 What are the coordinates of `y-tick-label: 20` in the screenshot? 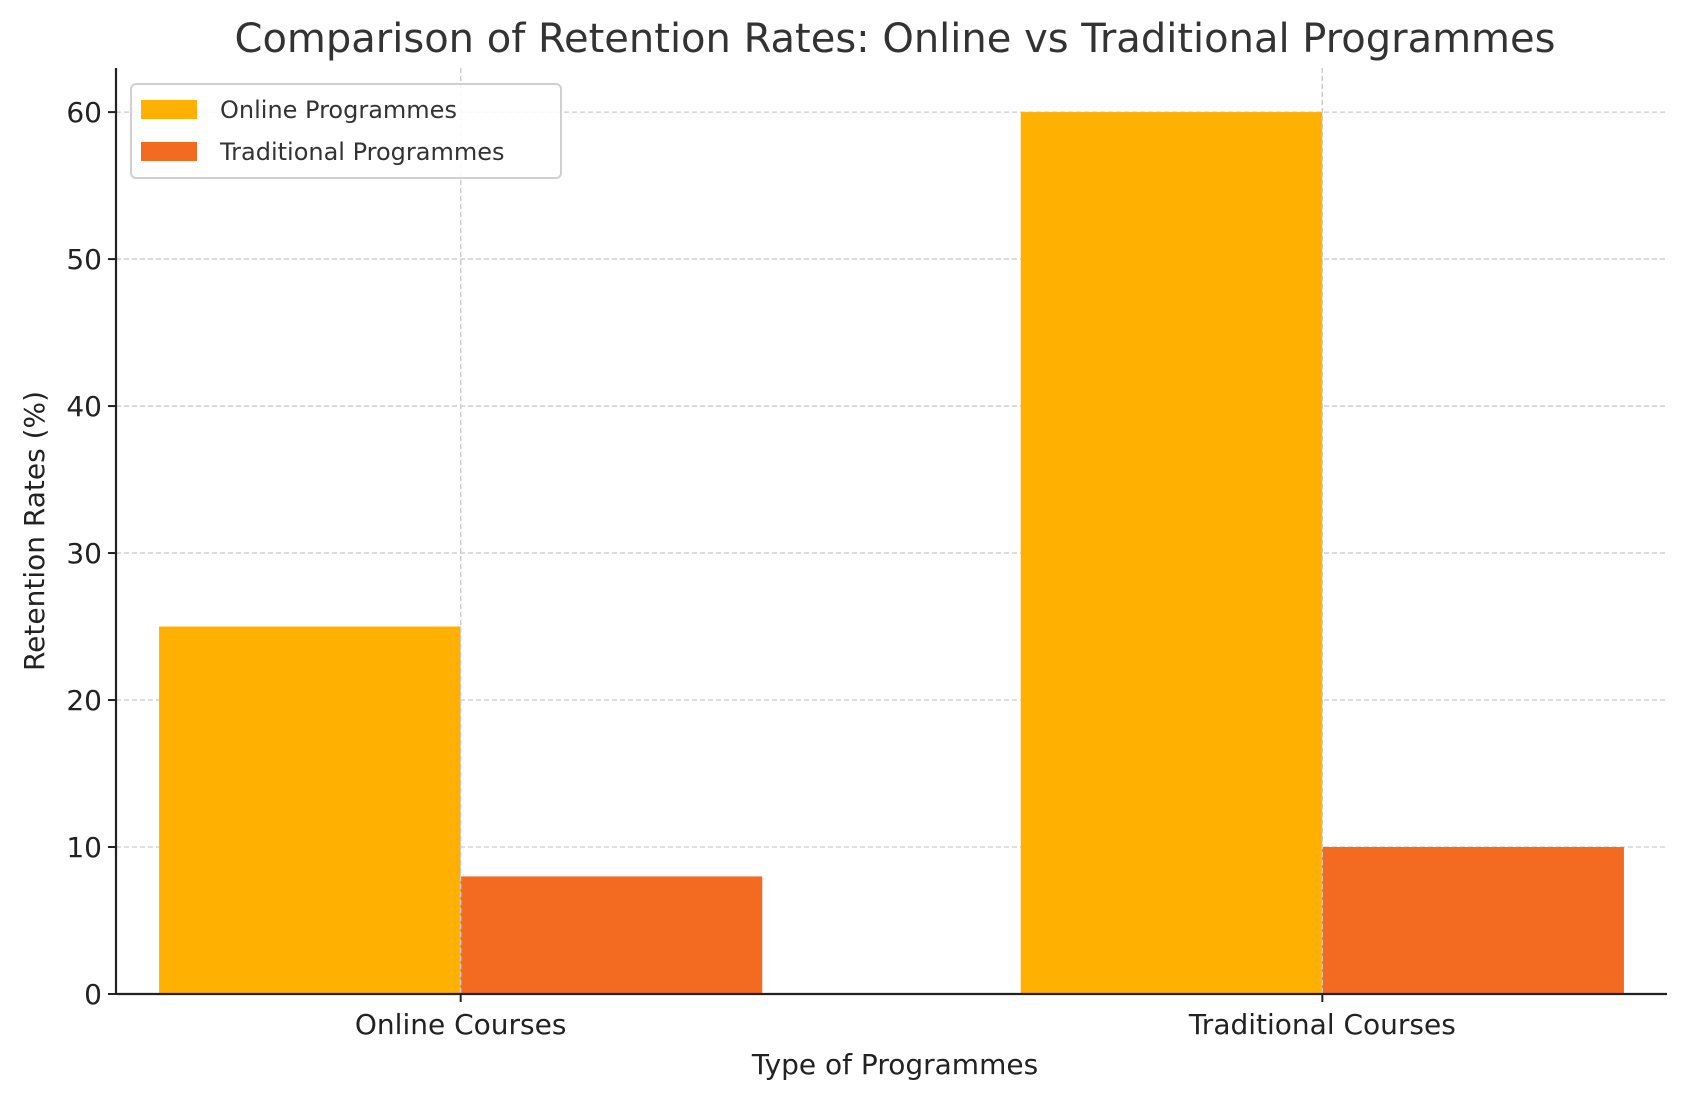 It's located at (84, 700).